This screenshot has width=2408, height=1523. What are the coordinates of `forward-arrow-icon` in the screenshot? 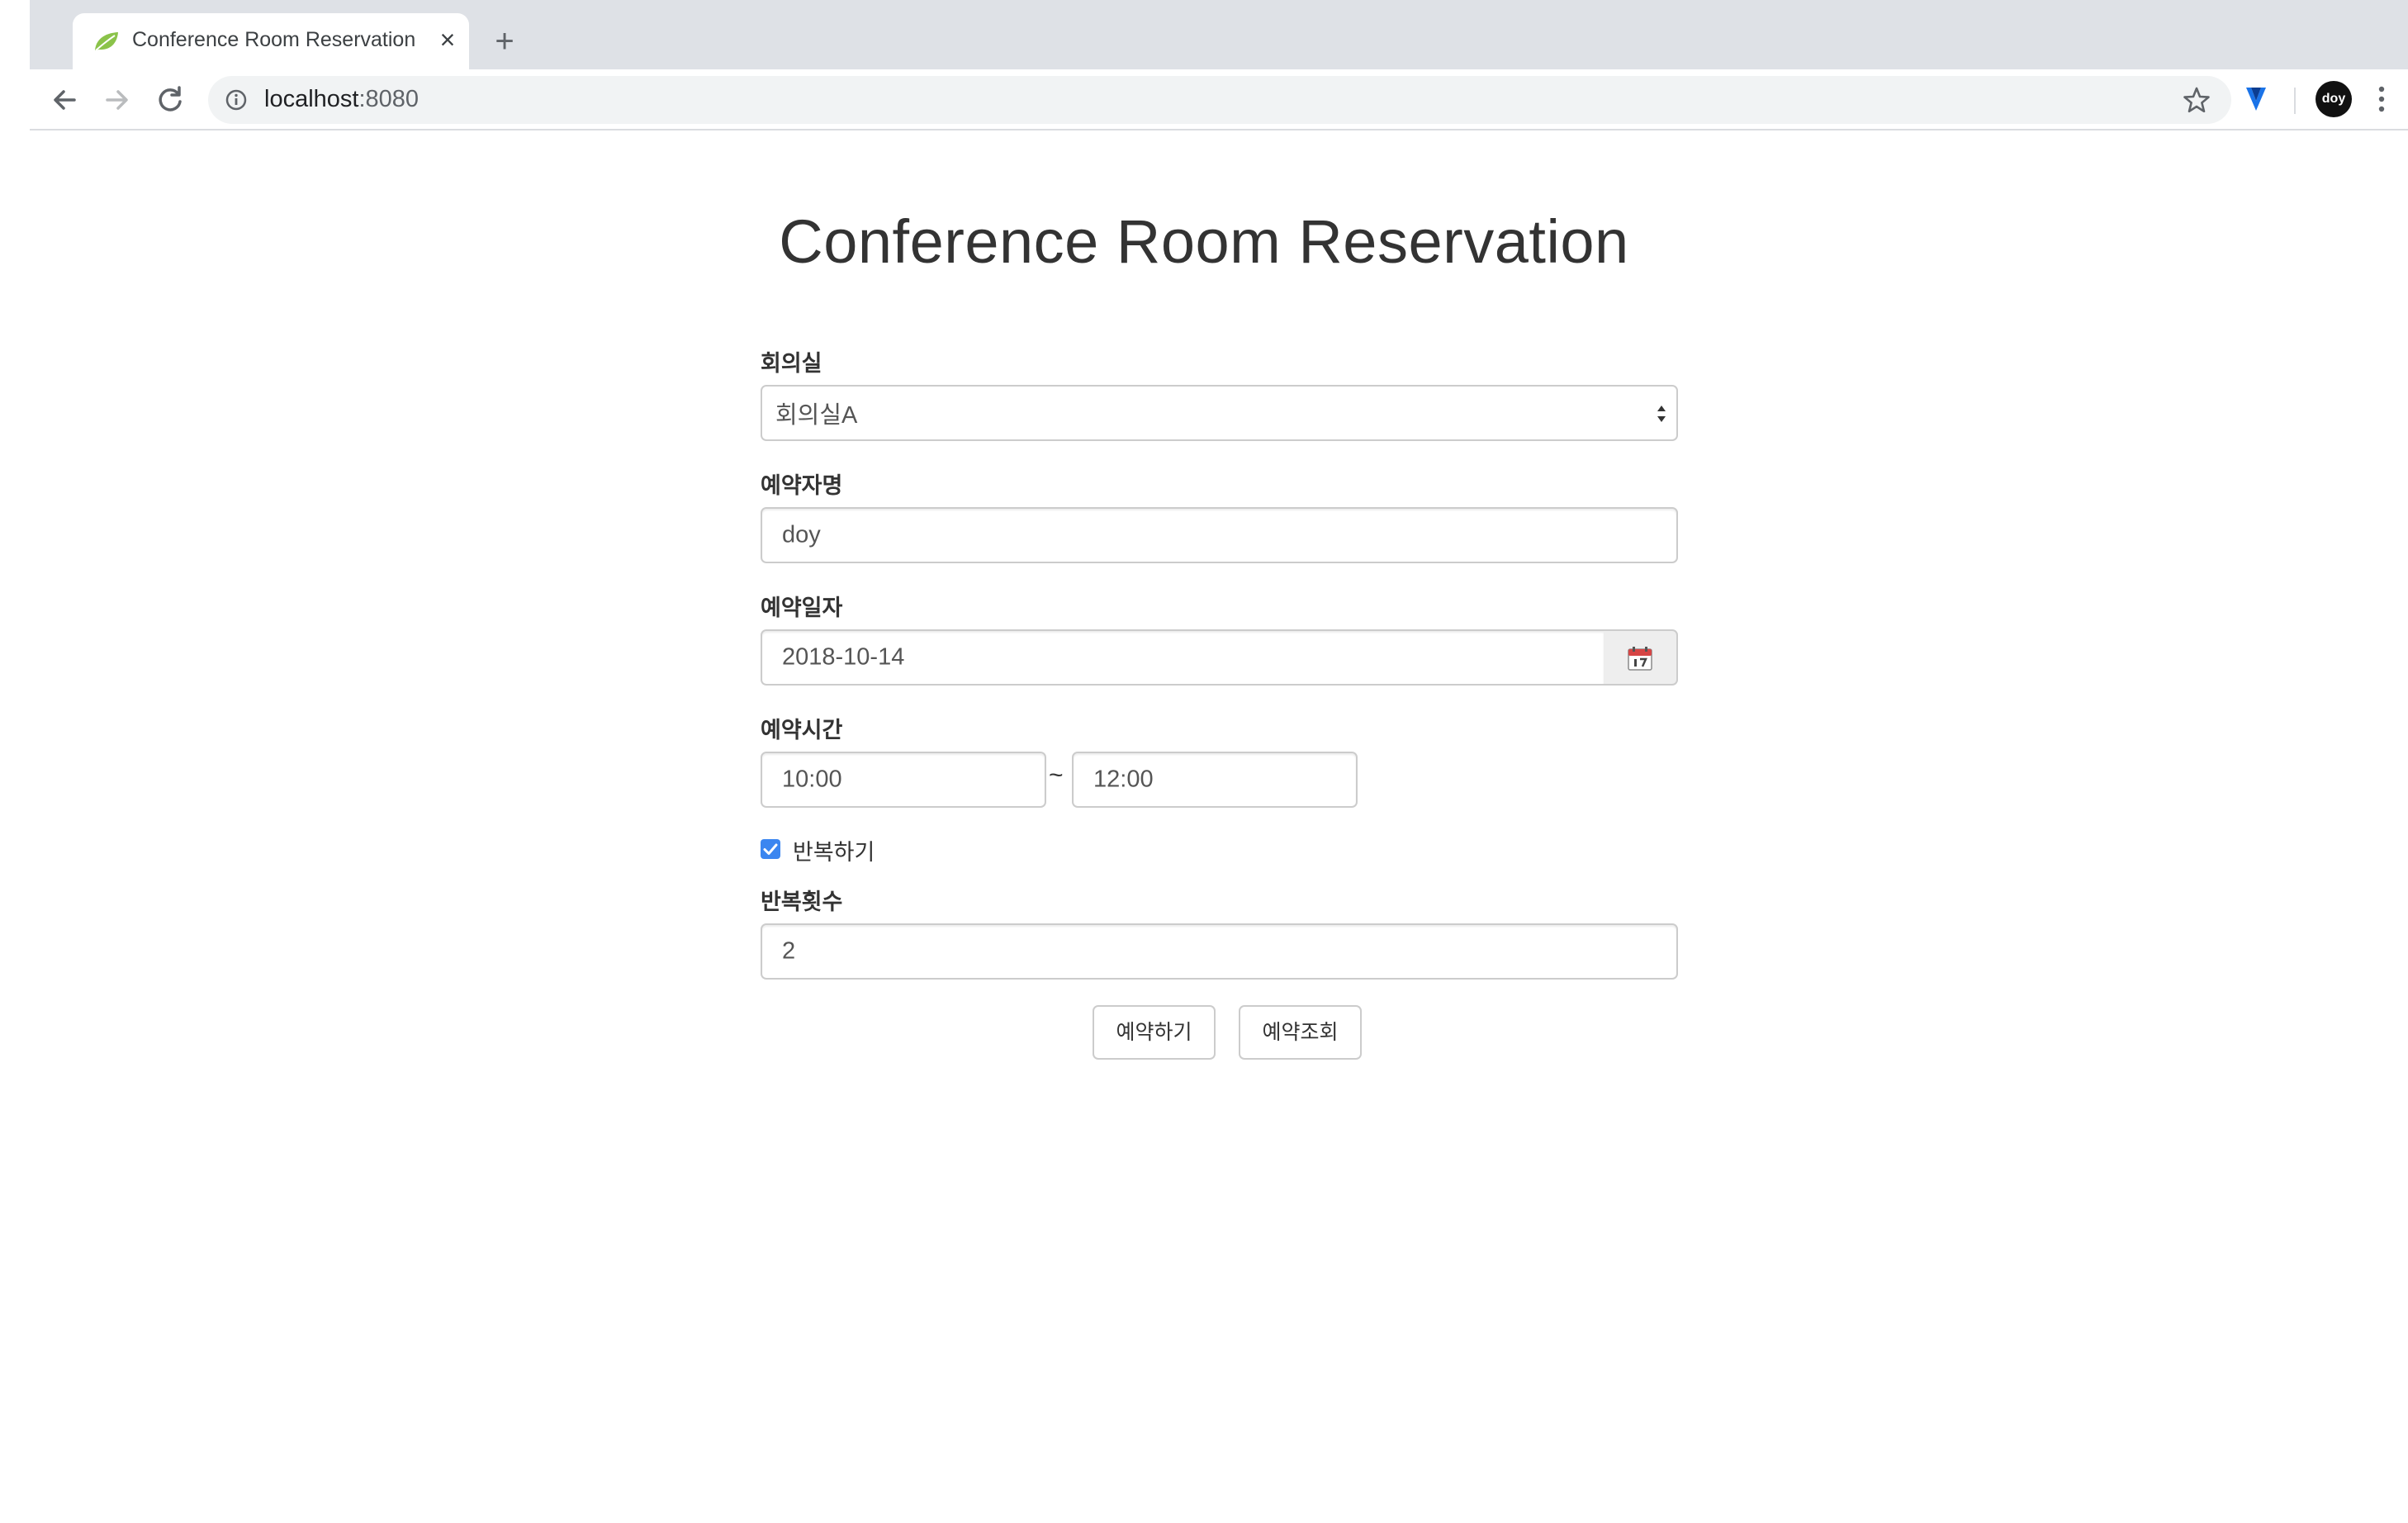 It's located at (117, 100).